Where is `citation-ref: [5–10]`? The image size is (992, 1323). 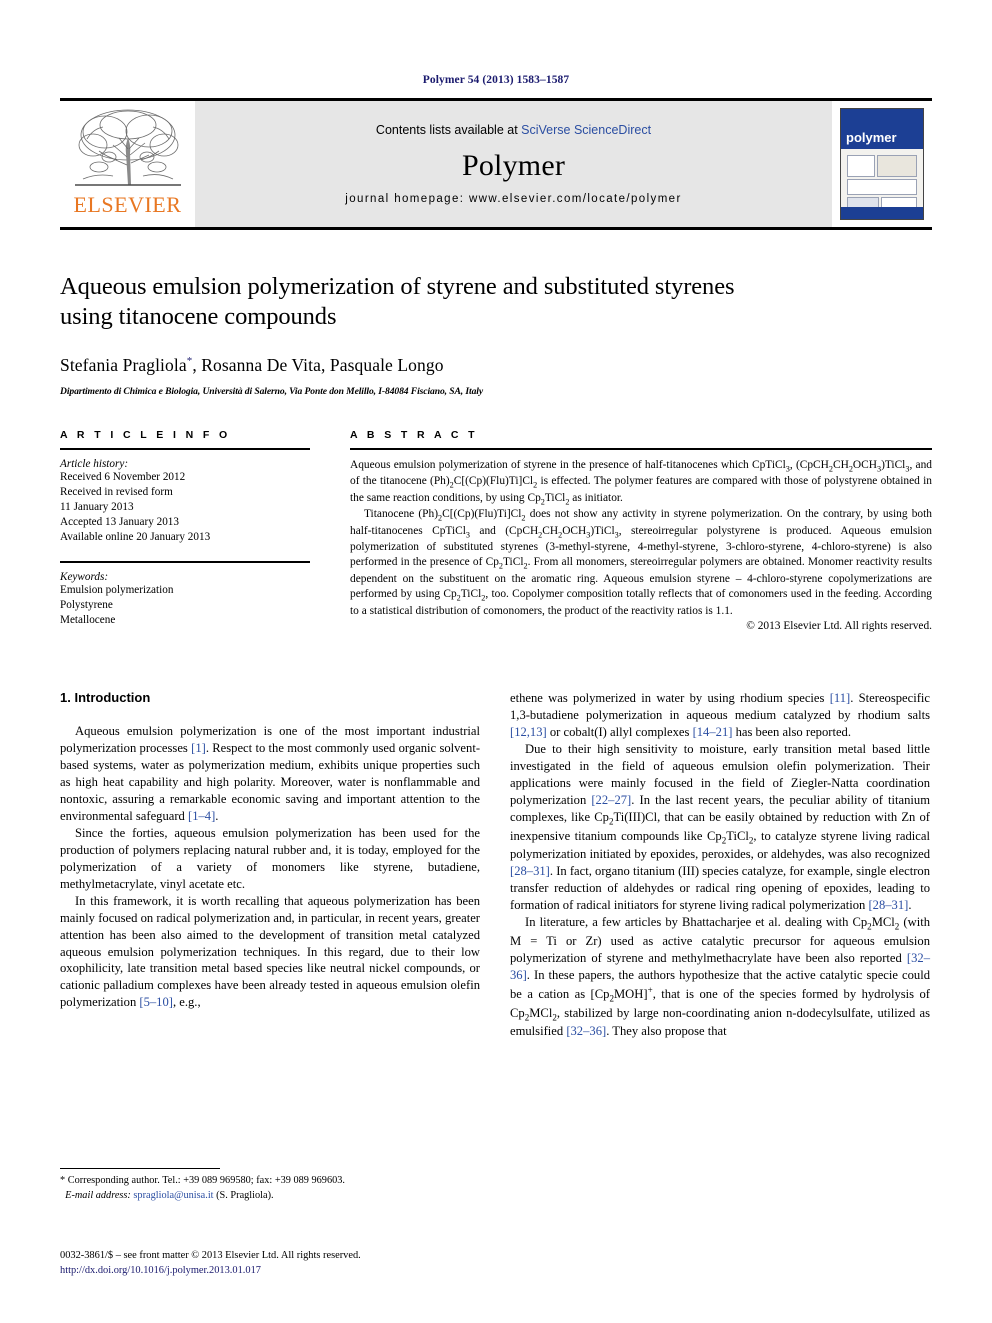 citation-ref: [5–10] is located at coordinates (156, 1002).